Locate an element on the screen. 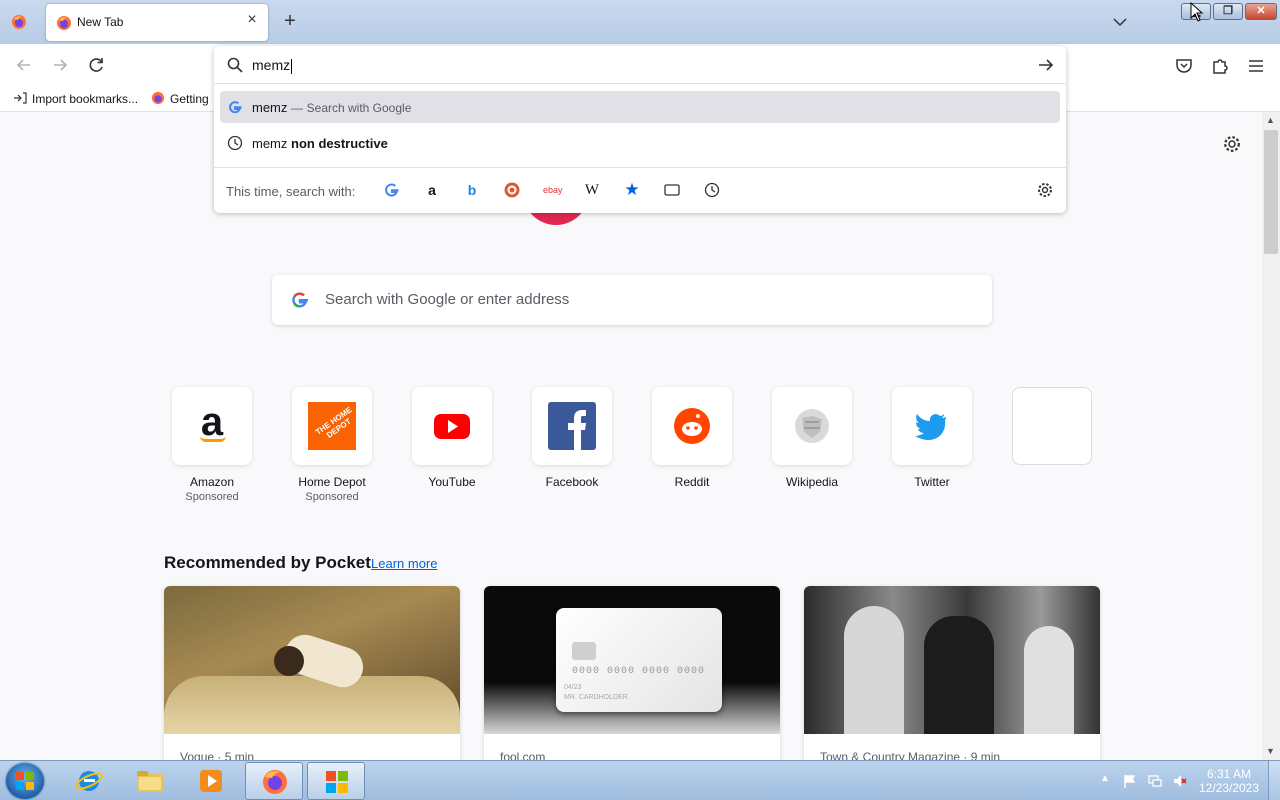 This screenshot has width=1280, height=800. bookmark-getting-started: Getting is located at coordinates (180, 98).